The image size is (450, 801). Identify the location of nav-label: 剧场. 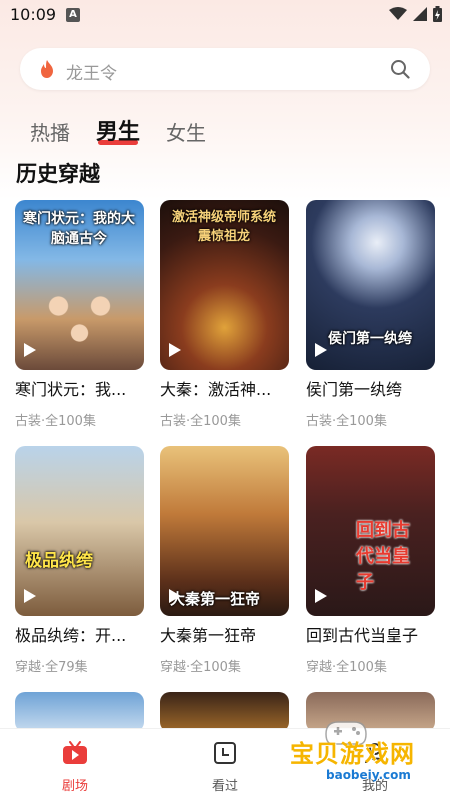
(74, 786).